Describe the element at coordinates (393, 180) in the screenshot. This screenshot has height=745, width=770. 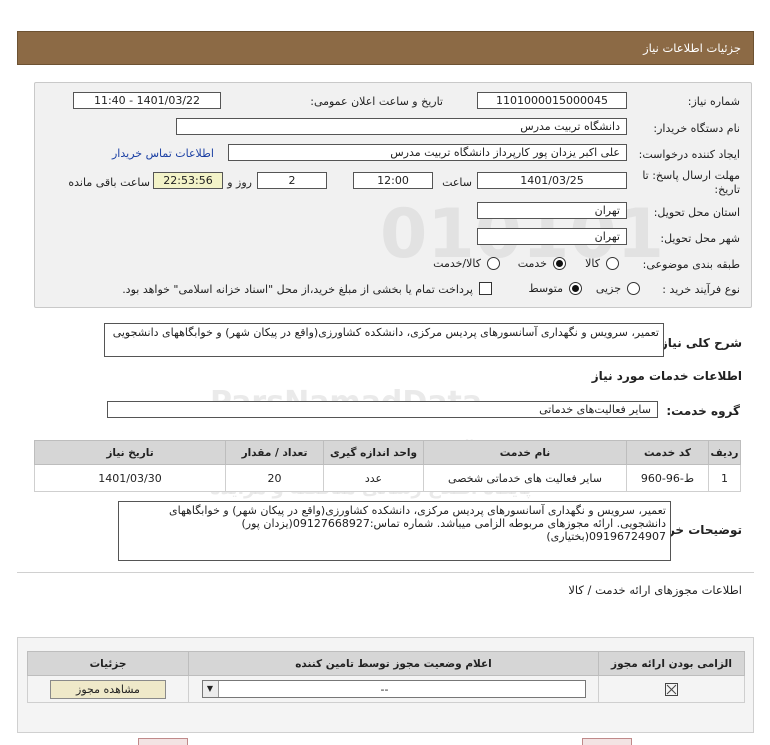
I see `deadline-time-field: 12:00` at that location.